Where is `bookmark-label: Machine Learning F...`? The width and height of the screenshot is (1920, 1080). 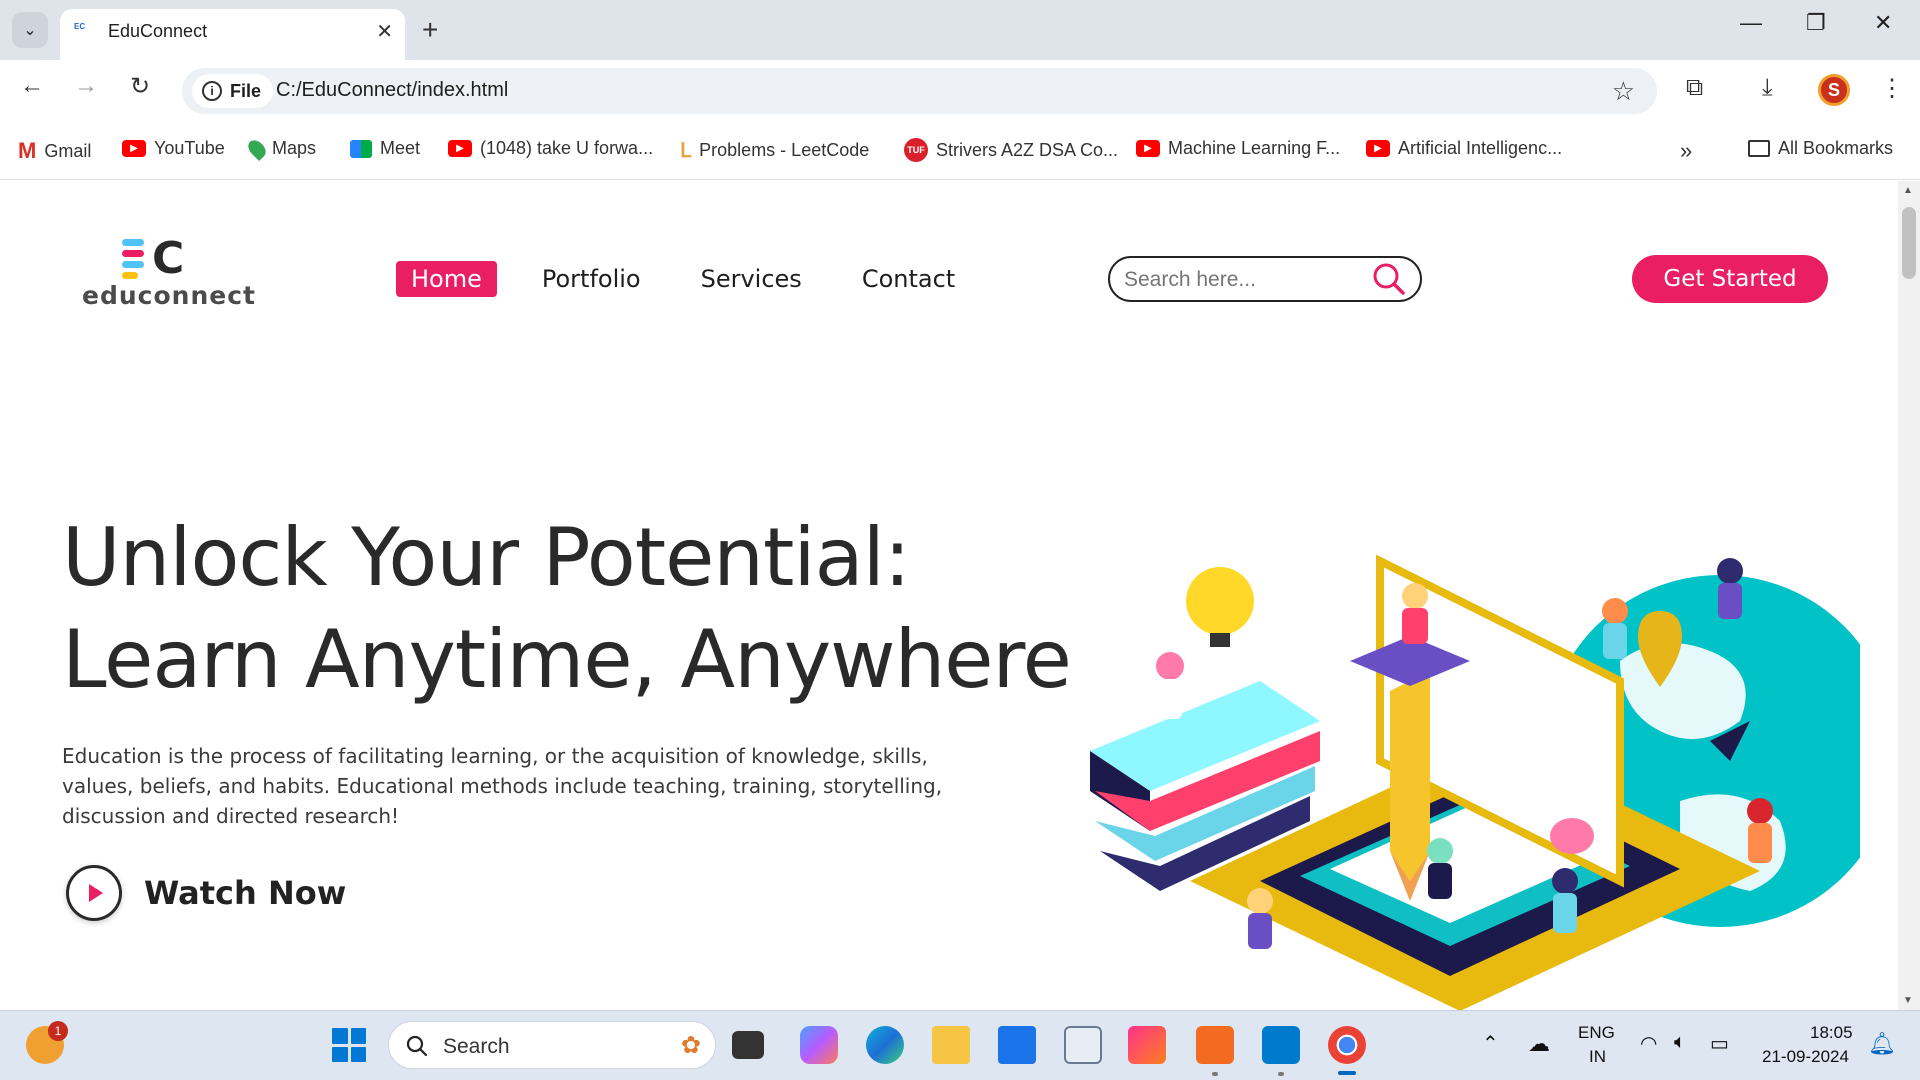 bookmark-label: Machine Learning F... is located at coordinates (1254, 148).